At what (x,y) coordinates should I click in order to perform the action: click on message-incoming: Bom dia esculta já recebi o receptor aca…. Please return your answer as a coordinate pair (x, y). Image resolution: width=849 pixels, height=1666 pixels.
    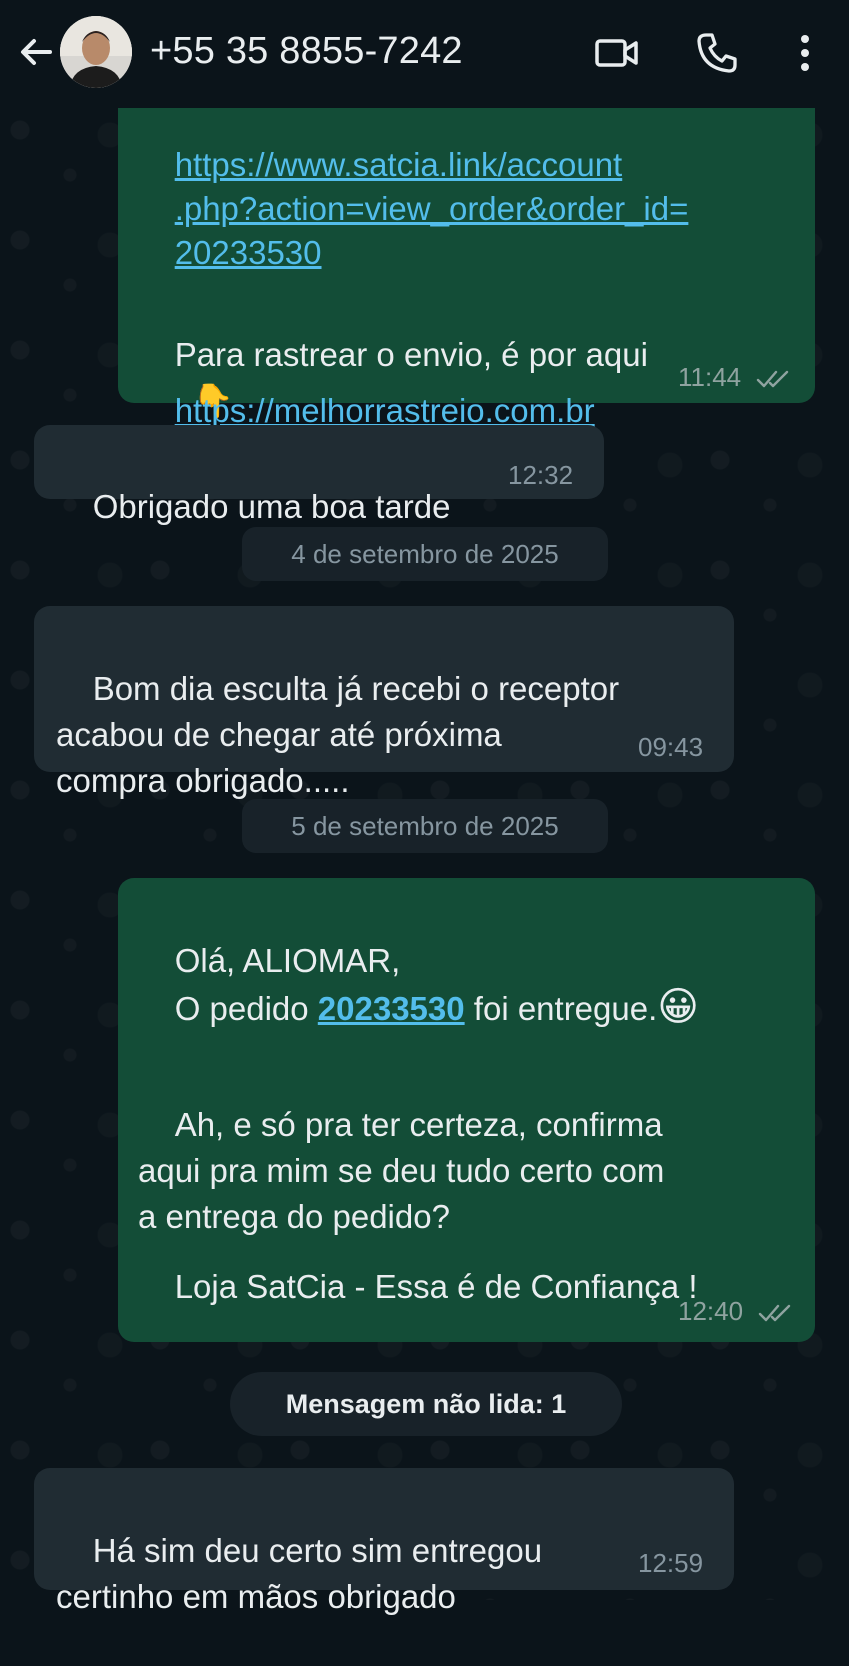
    Looking at the image, I should click on (384, 702).